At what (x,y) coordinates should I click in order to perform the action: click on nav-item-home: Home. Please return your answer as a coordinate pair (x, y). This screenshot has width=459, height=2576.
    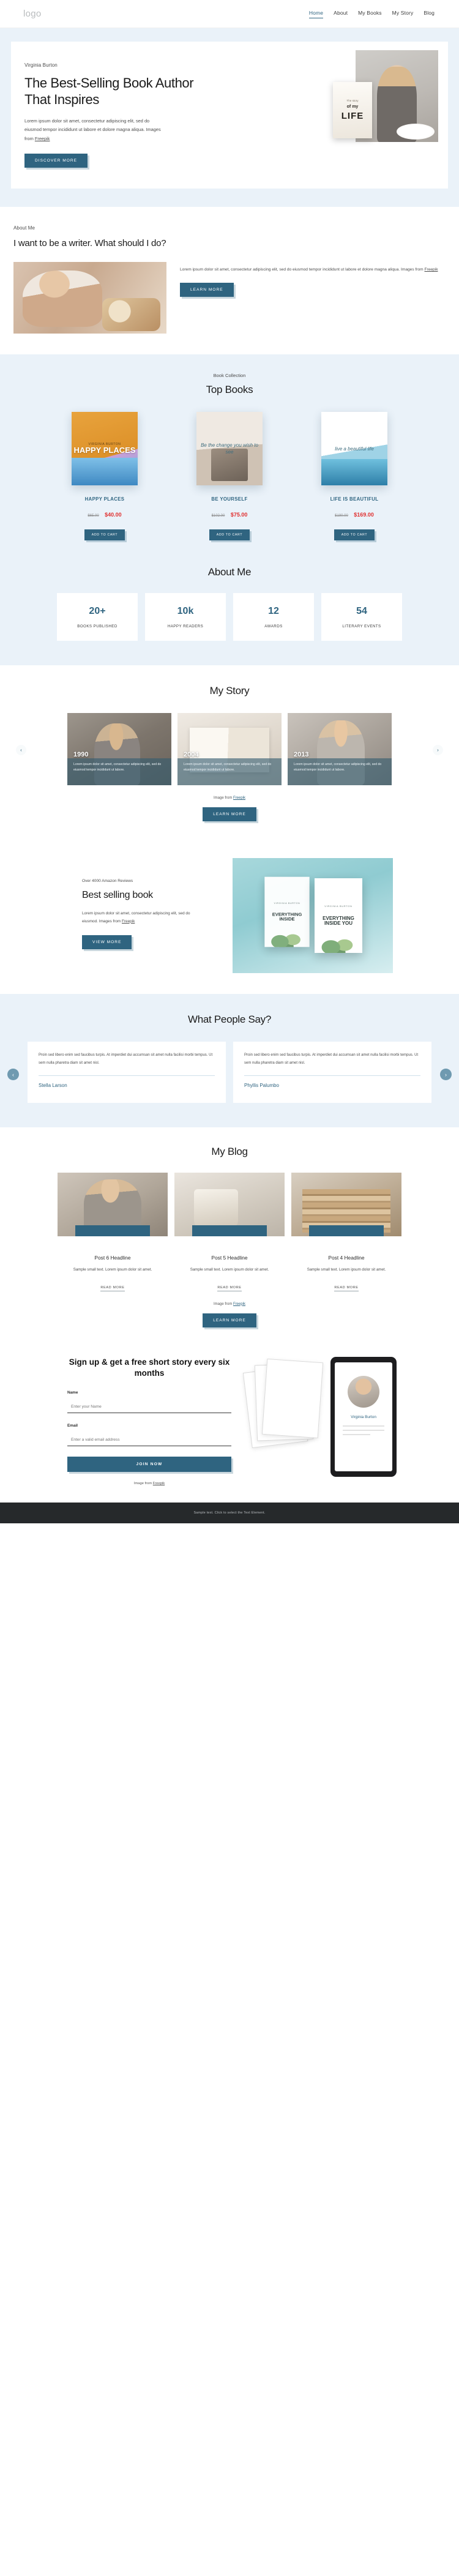
    Looking at the image, I should click on (316, 14).